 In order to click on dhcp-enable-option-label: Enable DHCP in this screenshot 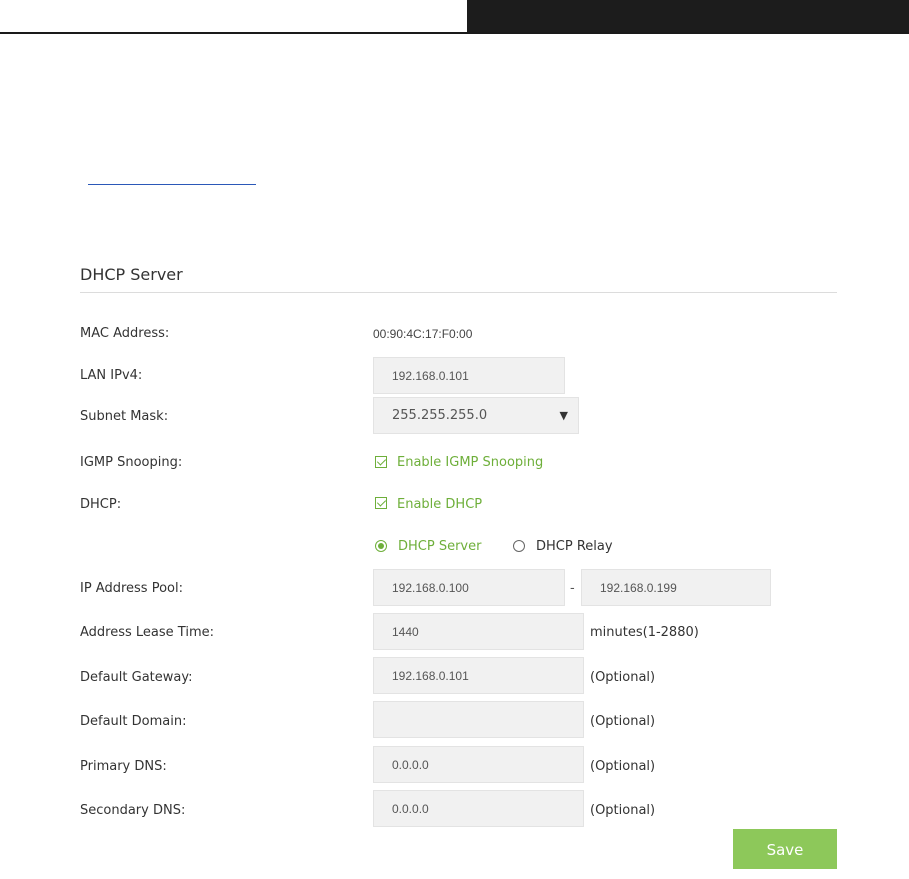, I will do `click(439, 504)`.